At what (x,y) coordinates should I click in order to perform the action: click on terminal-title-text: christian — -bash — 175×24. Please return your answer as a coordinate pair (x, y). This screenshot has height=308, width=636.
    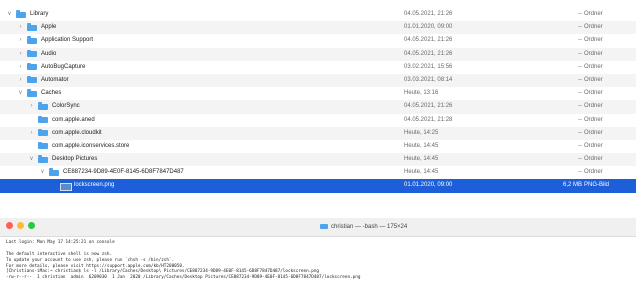
    Looking at the image, I should click on (369, 227).